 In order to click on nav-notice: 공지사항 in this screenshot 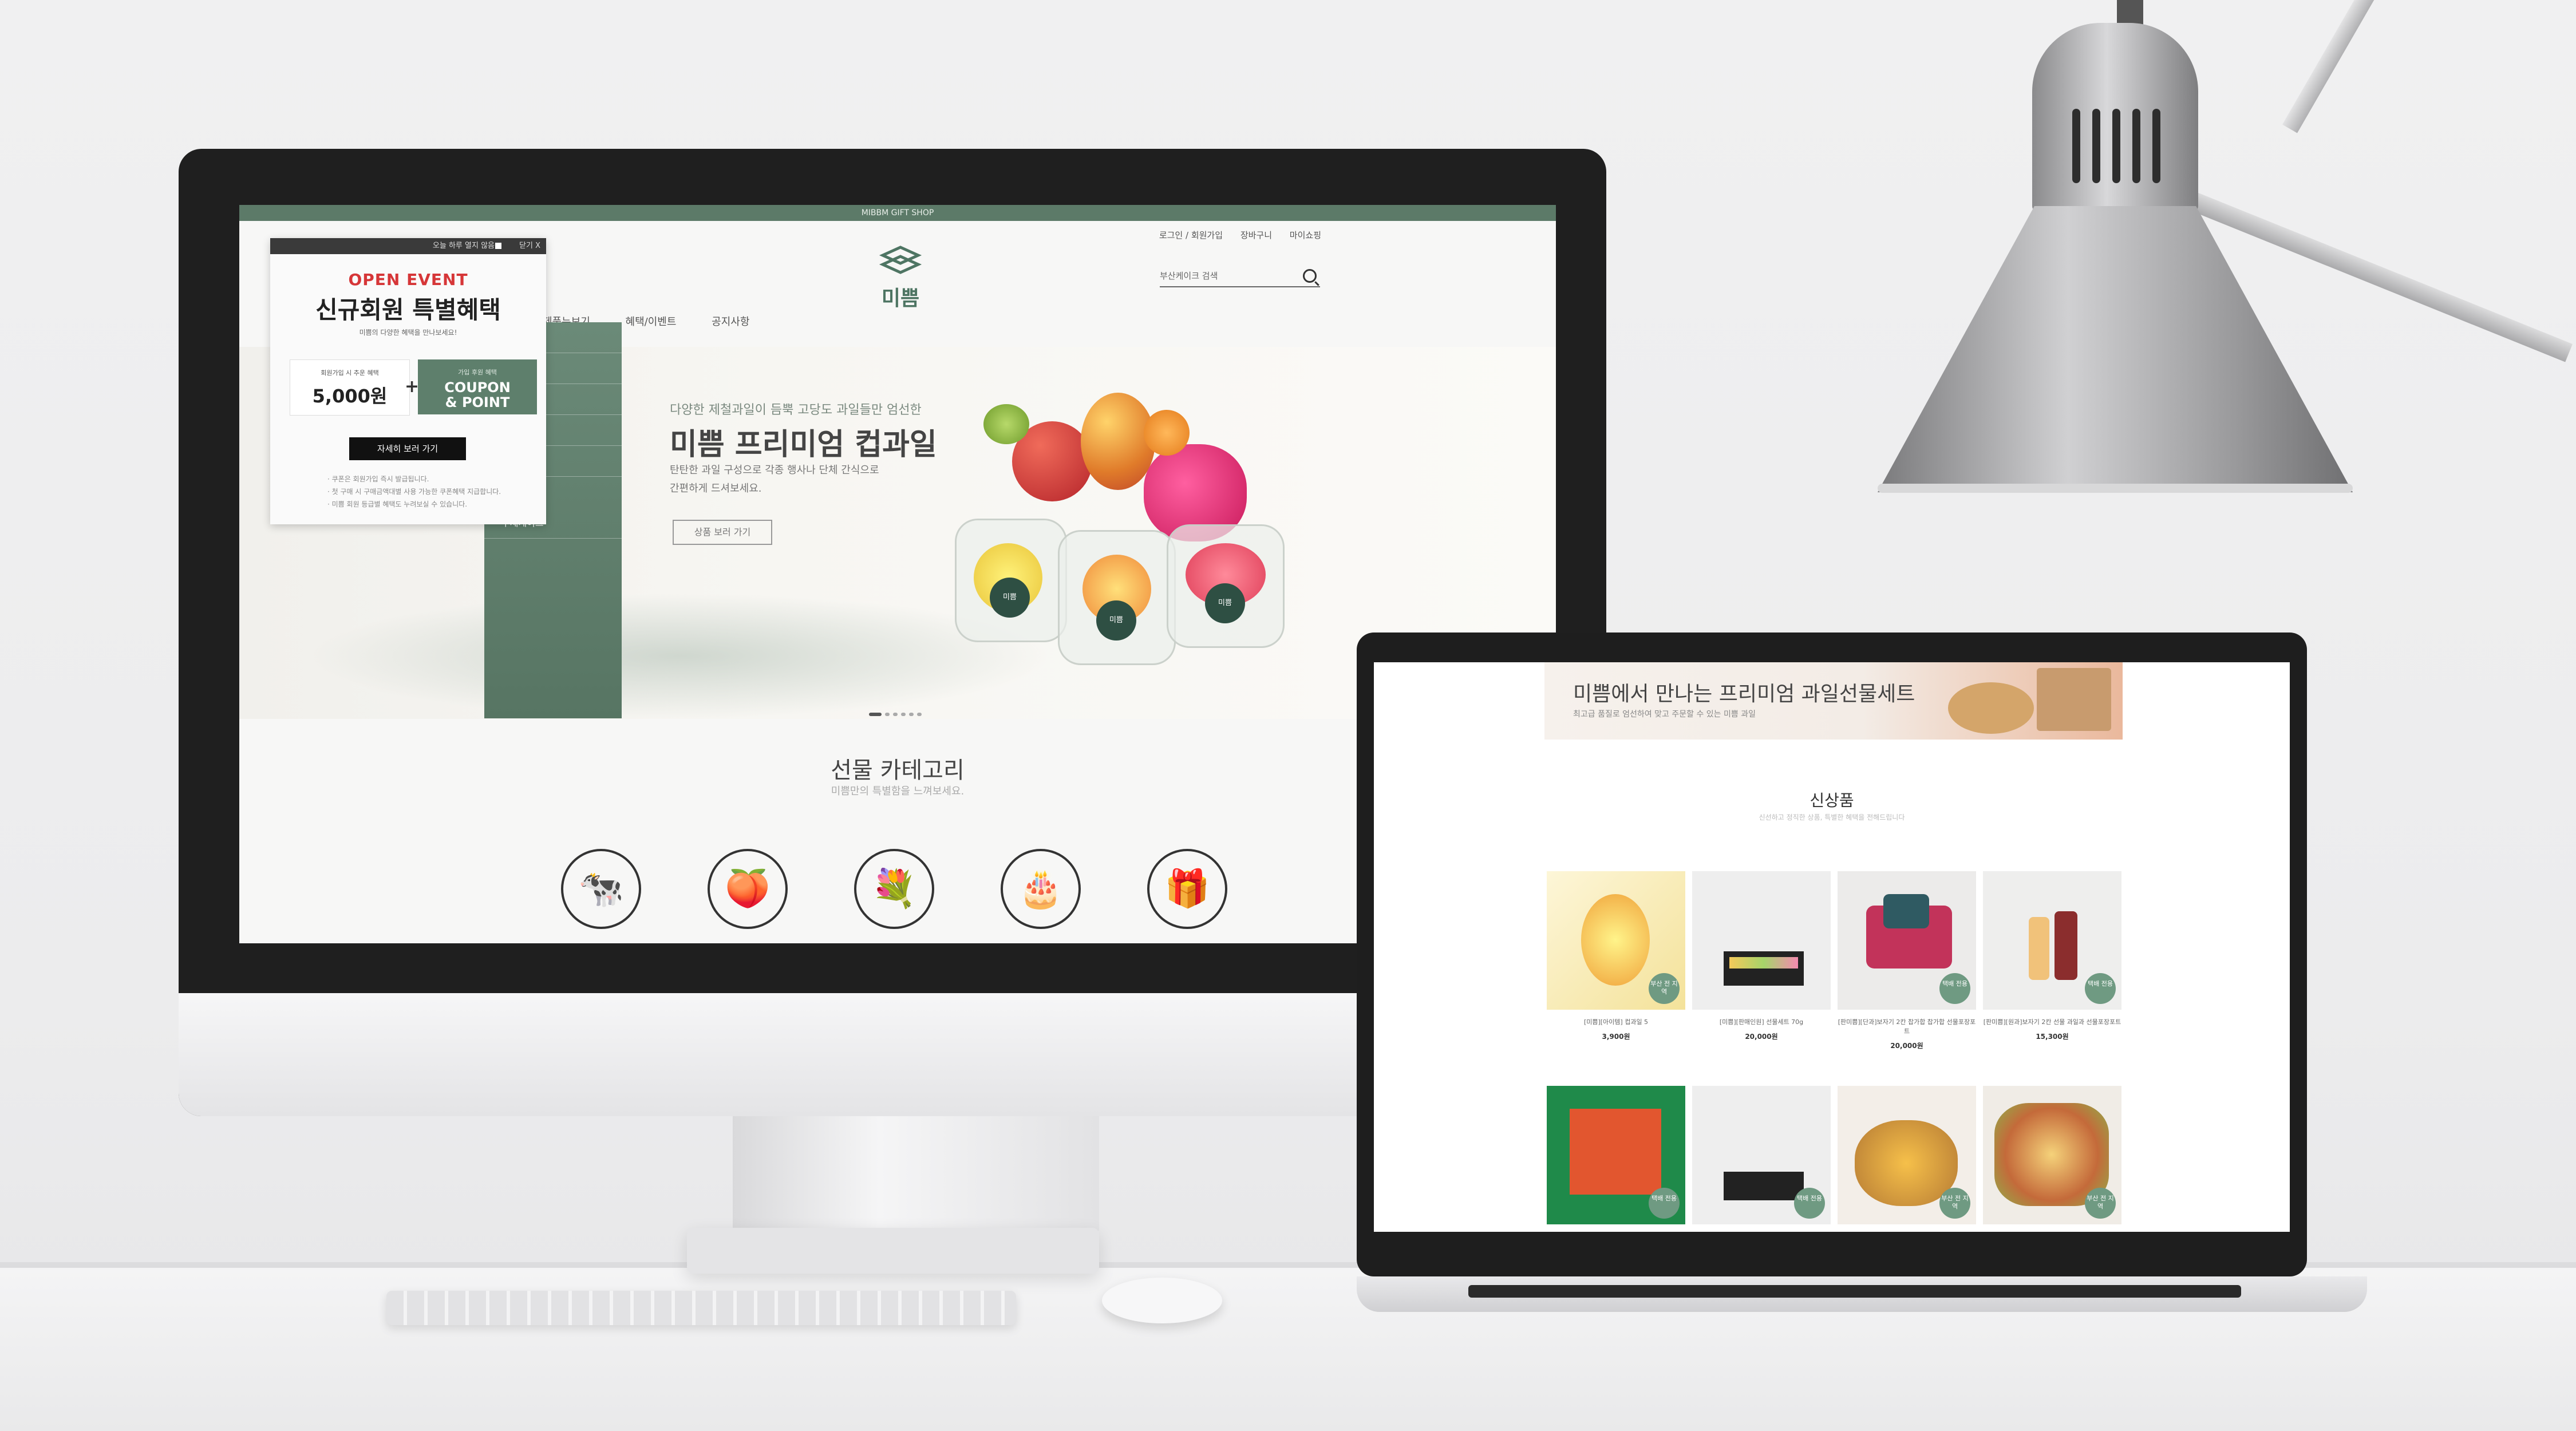, I will do `click(730, 322)`.